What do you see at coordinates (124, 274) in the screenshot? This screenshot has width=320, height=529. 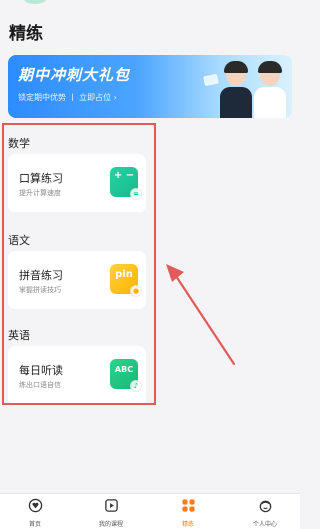 I see `icon-text: pin` at bounding box center [124, 274].